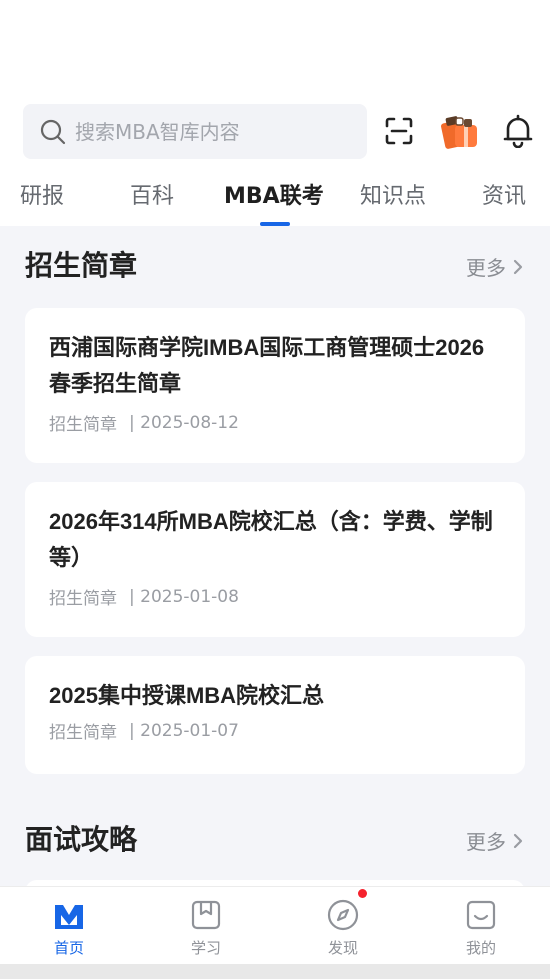  I want to click on profile-face-icon, so click(481, 915).